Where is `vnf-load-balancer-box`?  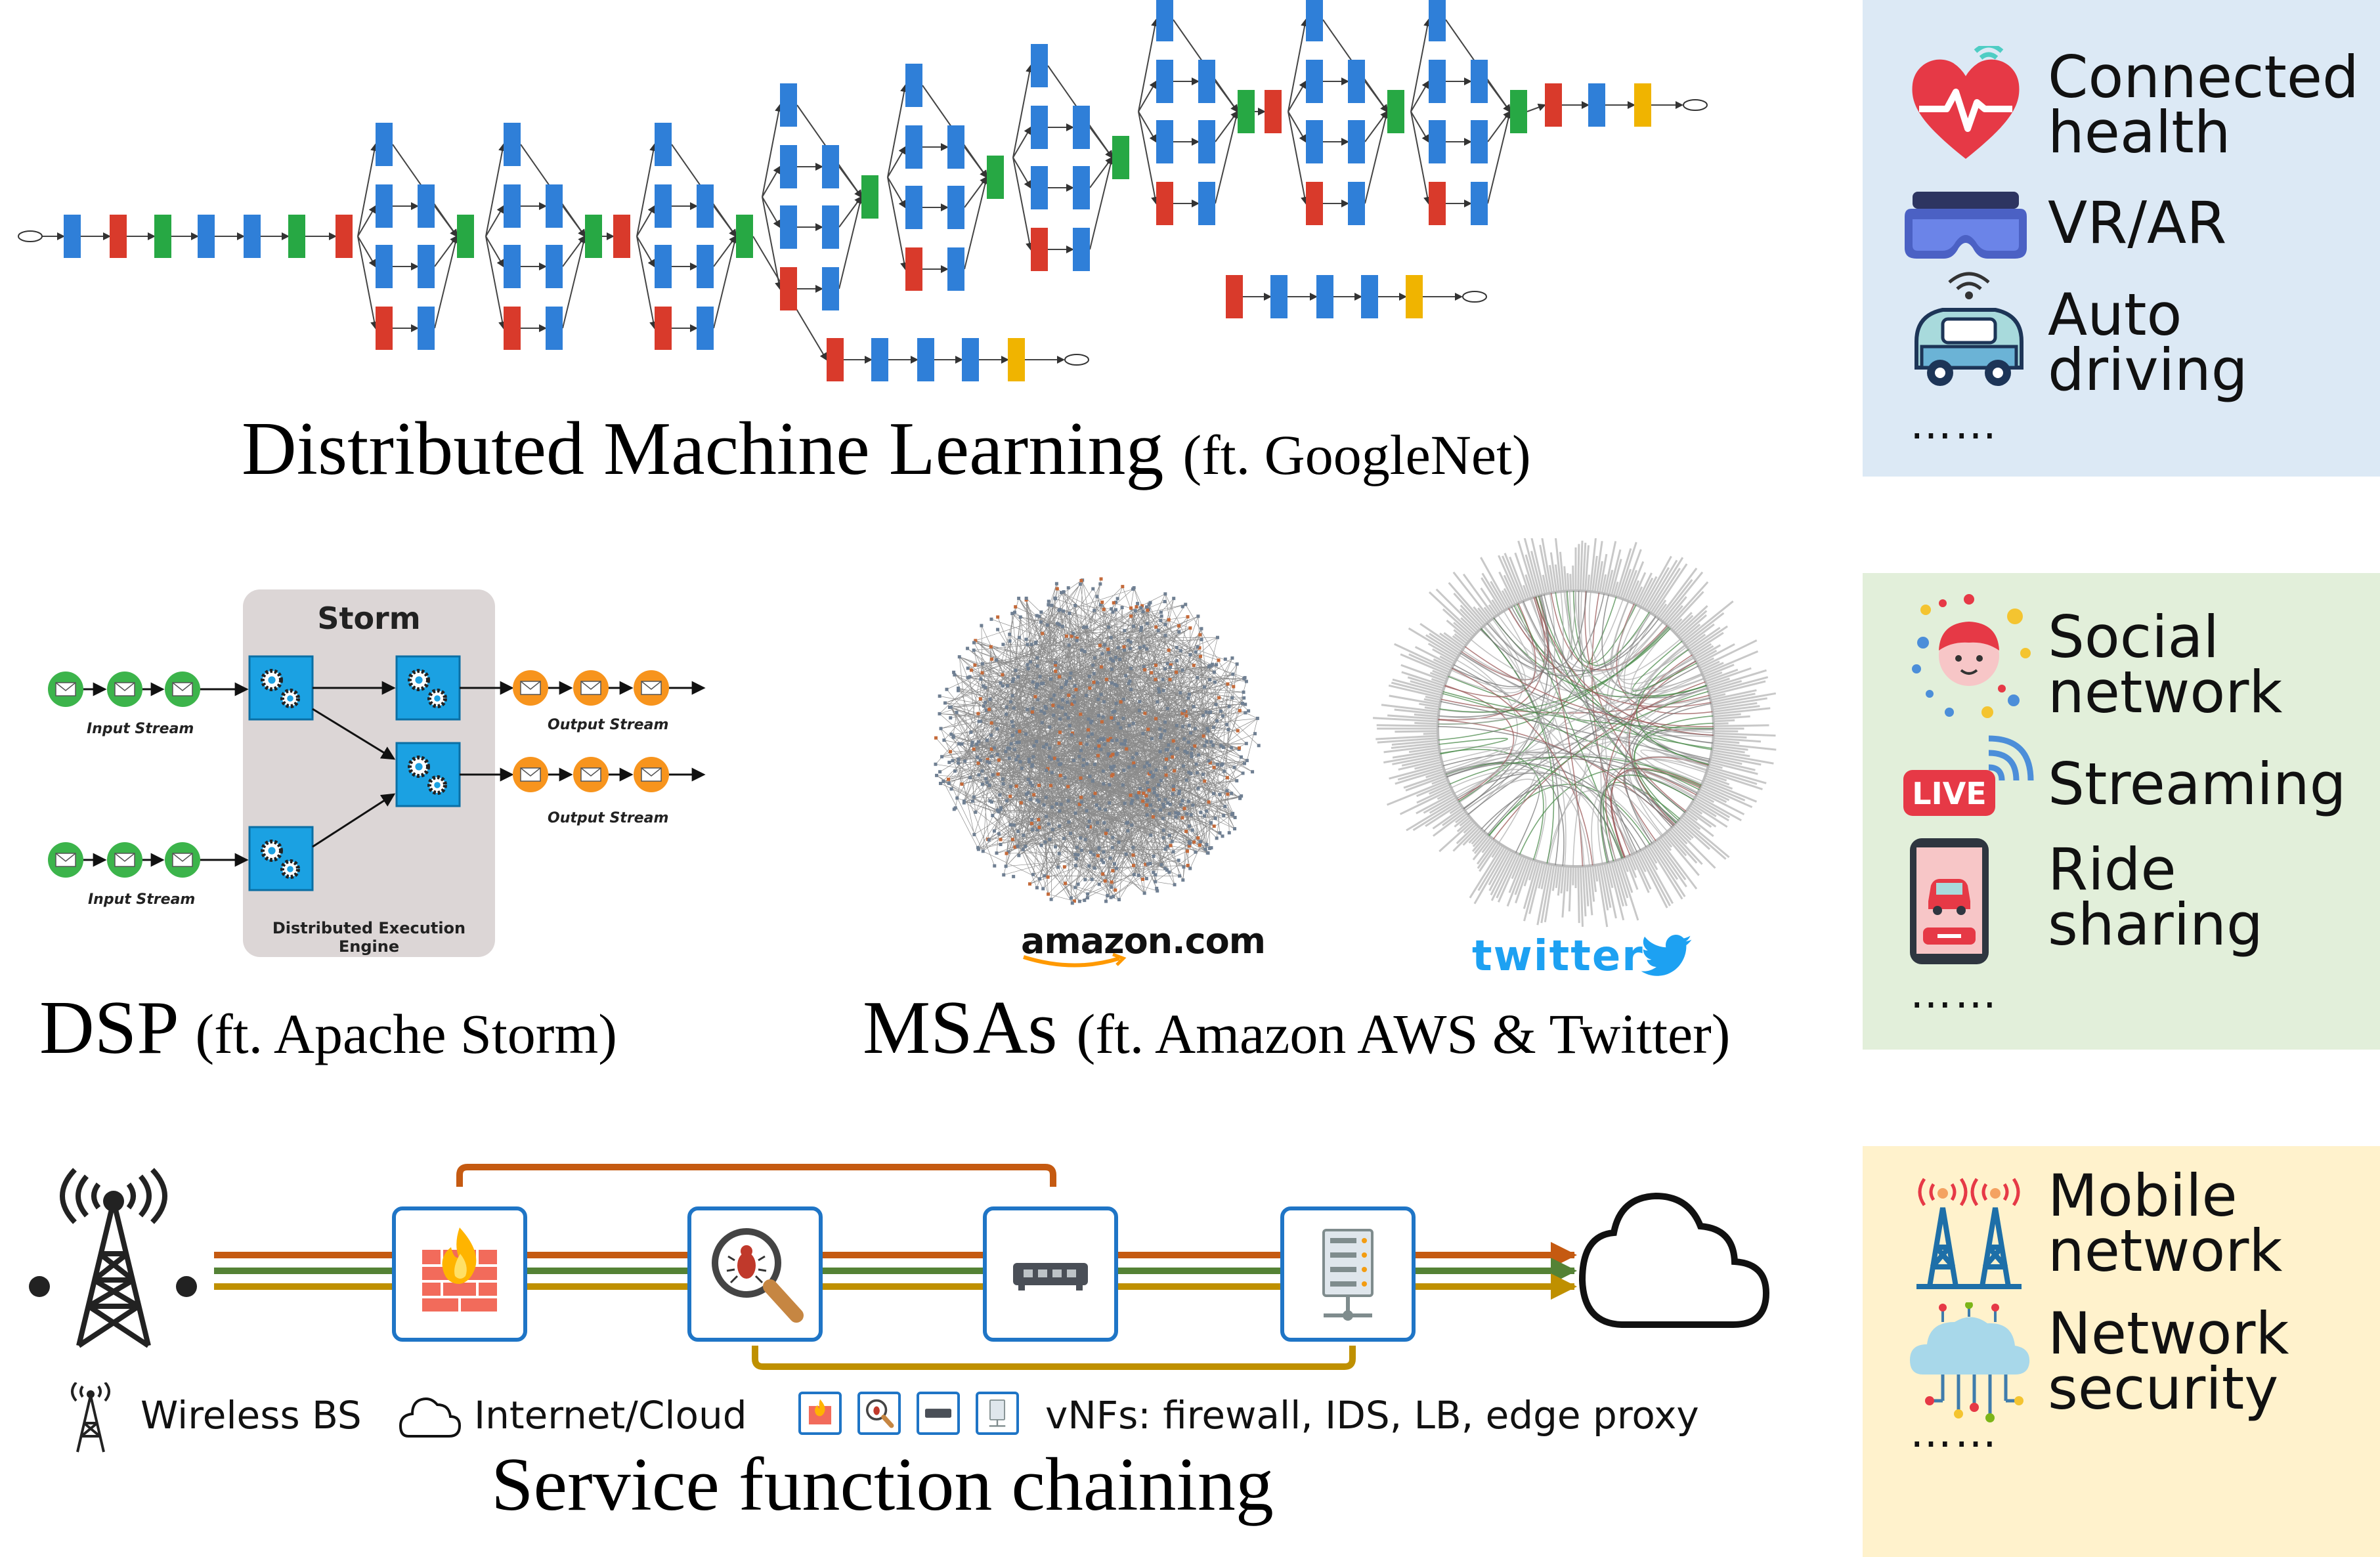
vnf-load-balancer-box is located at coordinates (1050, 1274).